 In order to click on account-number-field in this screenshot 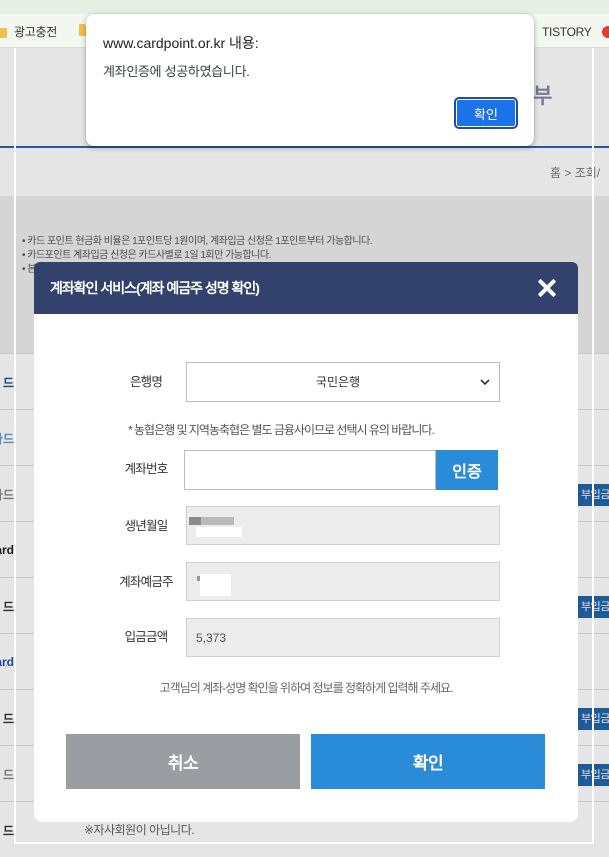, I will do `click(310, 470)`.